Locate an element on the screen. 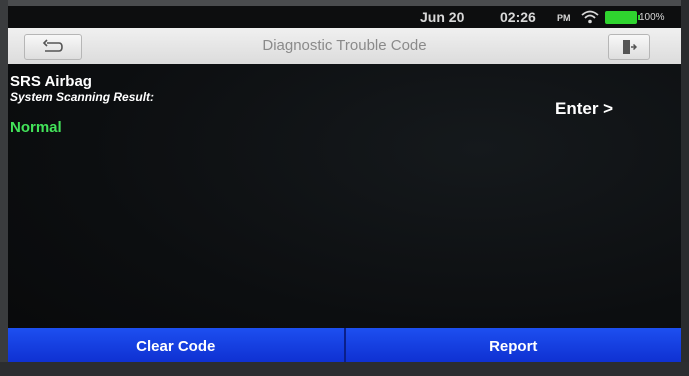  title-bar: Diagnostic Trouble Code is located at coordinates (344, 46).